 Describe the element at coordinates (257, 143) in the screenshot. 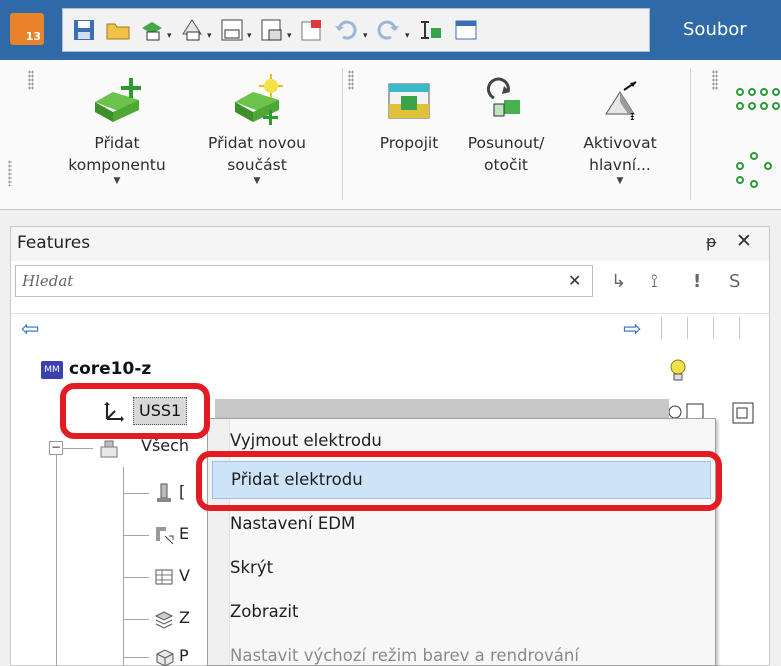

I see `add-new-part-label-1: Přidat novou` at that location.